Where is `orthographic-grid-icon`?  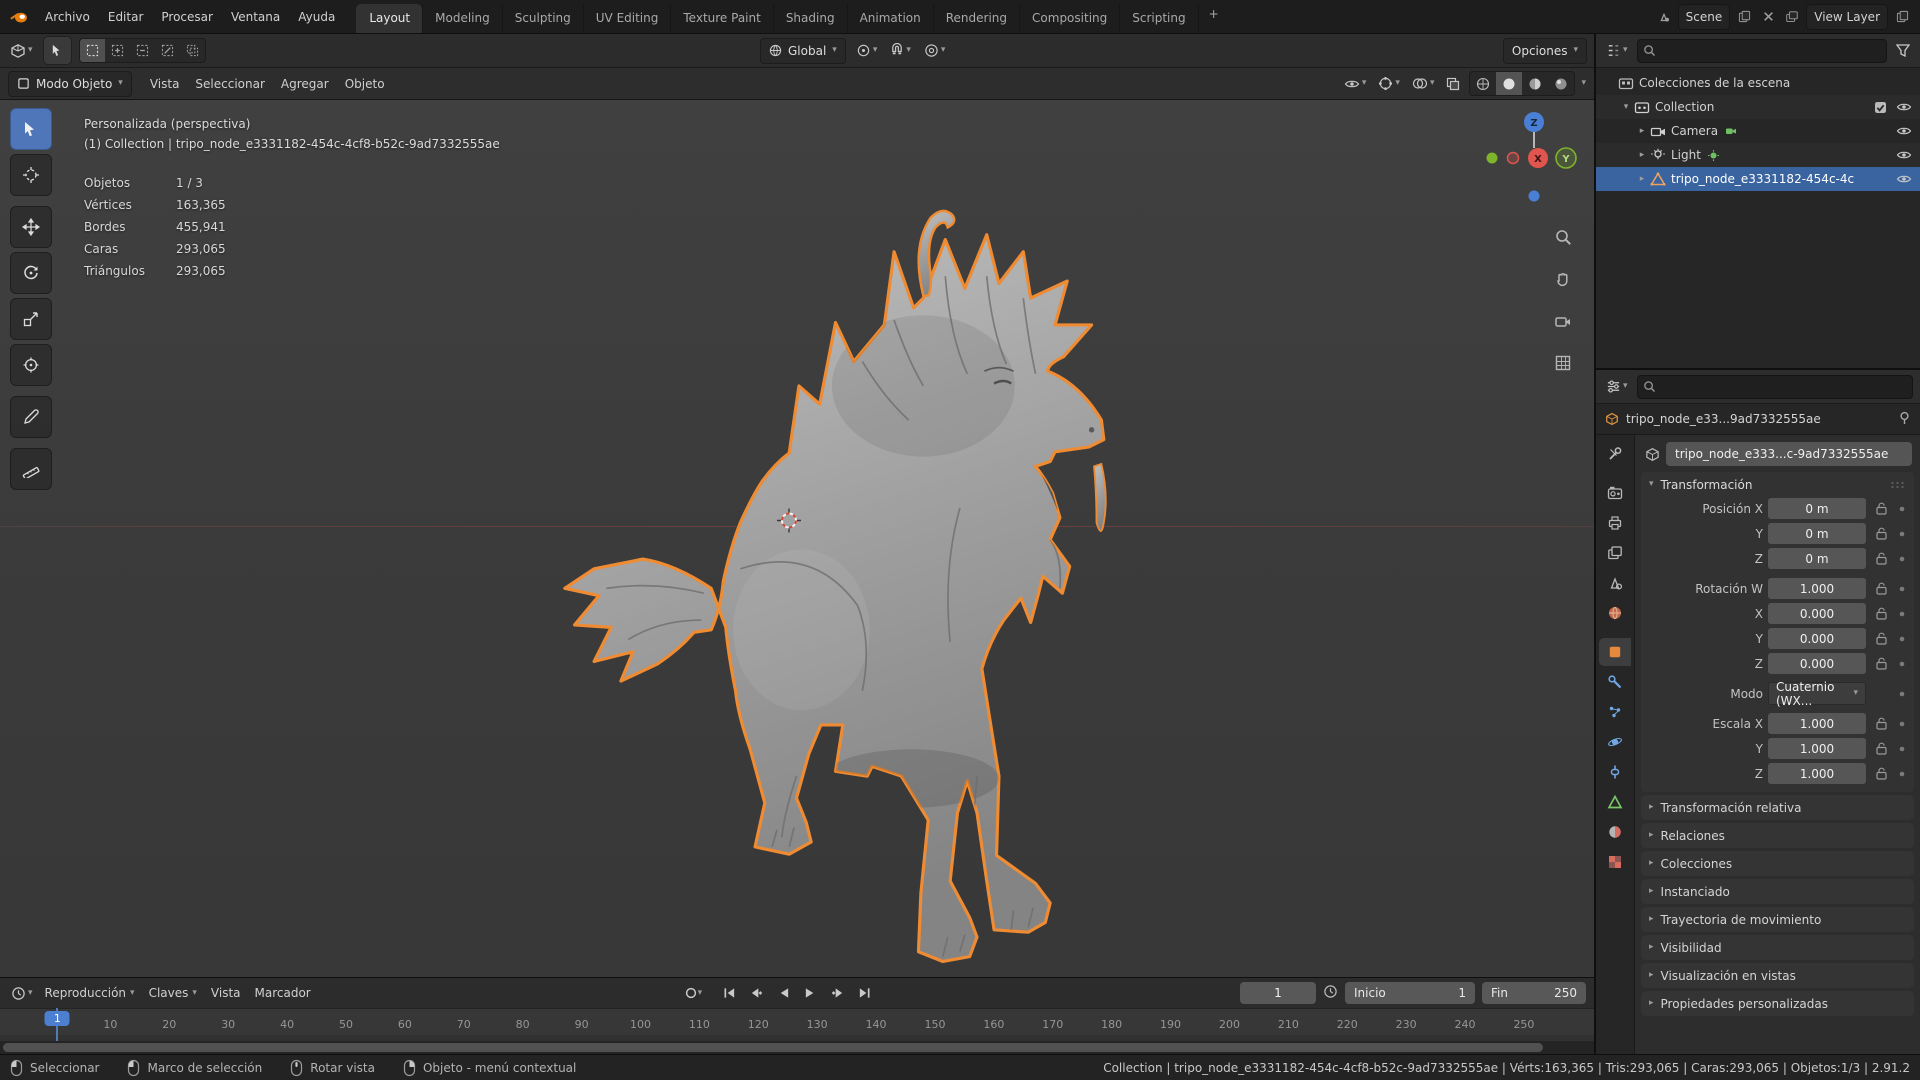 orthographic-grid-icon is located at coordinates (1563, 364).